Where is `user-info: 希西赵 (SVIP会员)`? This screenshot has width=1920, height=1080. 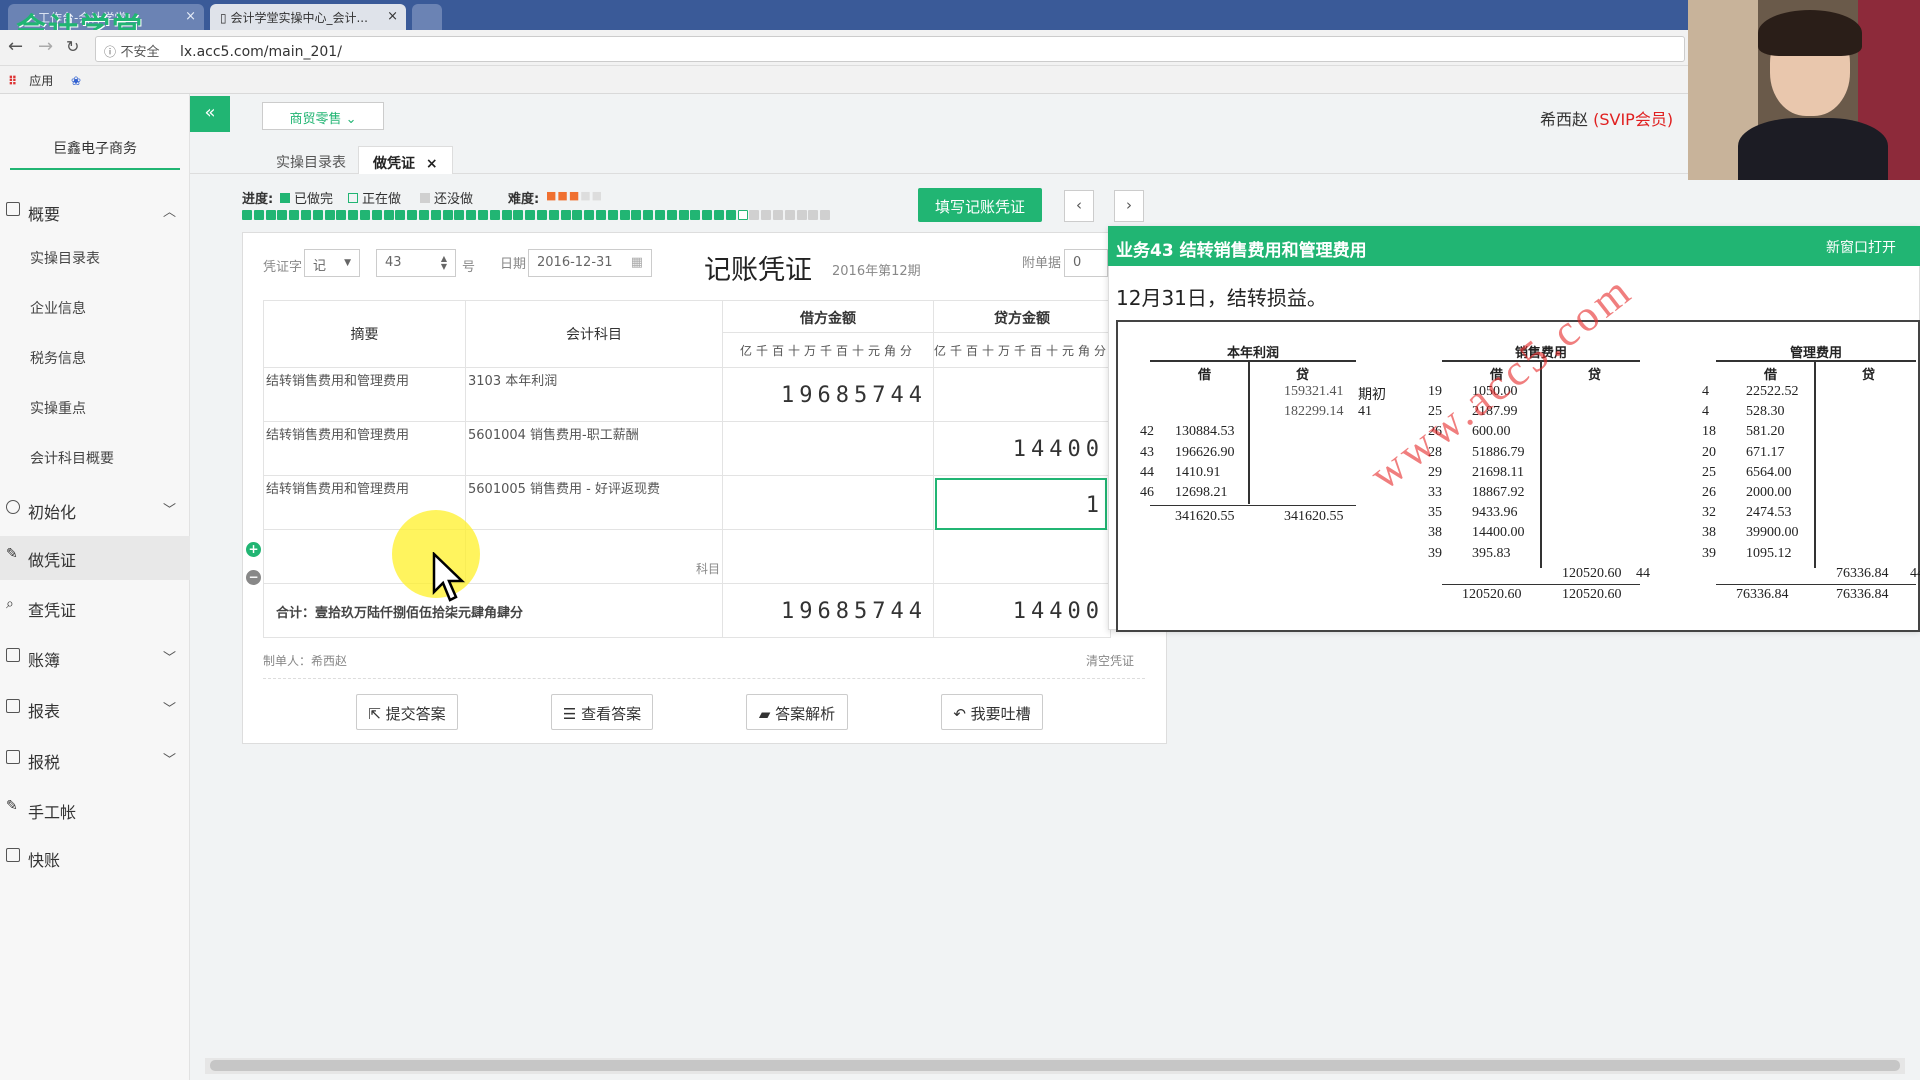
user-info: 希西赵 (SVIP会员) is located at coordinates (1606, 118).